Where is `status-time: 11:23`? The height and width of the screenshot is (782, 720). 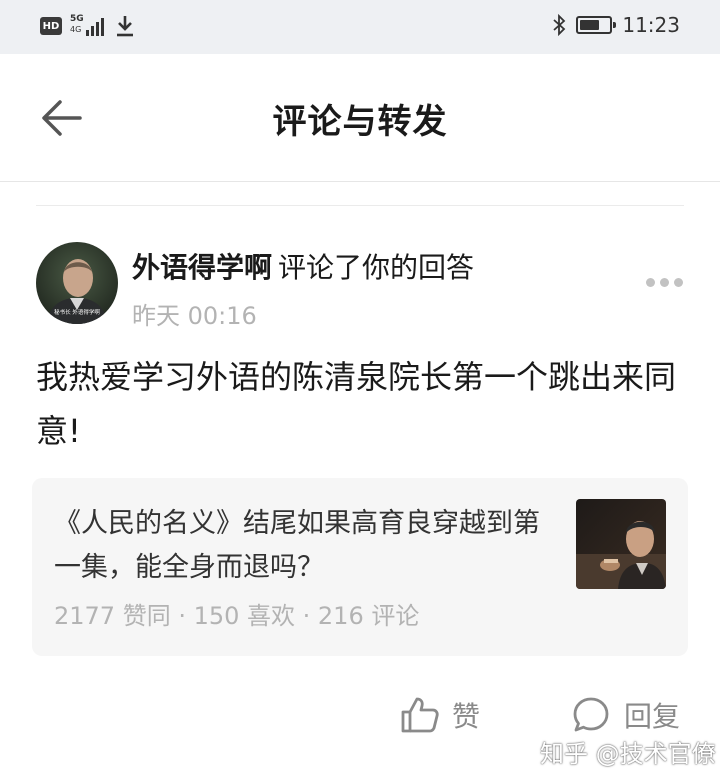 status-time: 11:23 is located at coordinates (651, 25).